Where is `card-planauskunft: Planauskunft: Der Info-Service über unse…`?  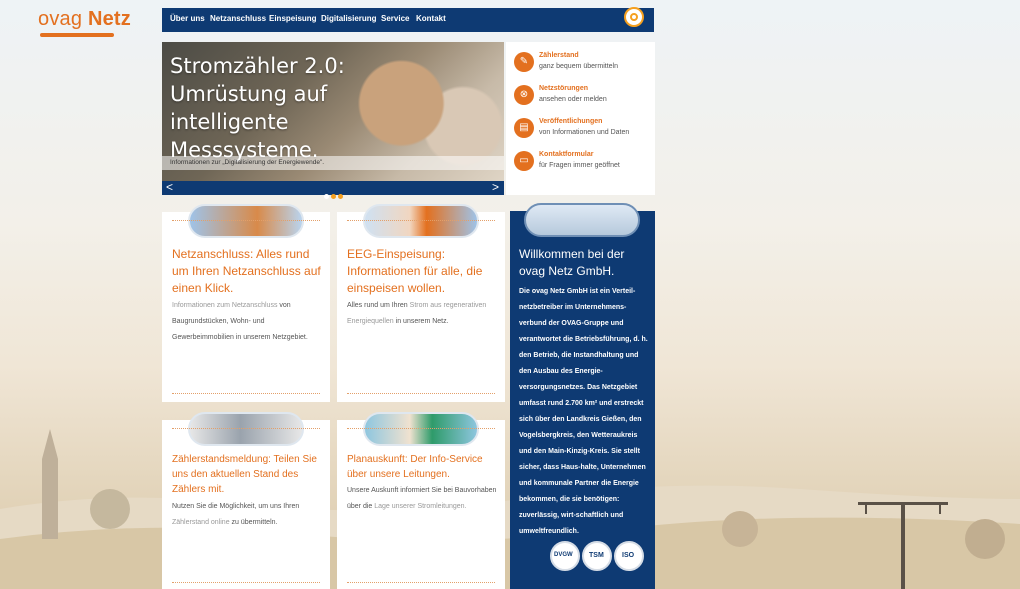
card-planauskunft: Planauskunft: Der Info-Service über unse… is located at coordinates (421, 500).